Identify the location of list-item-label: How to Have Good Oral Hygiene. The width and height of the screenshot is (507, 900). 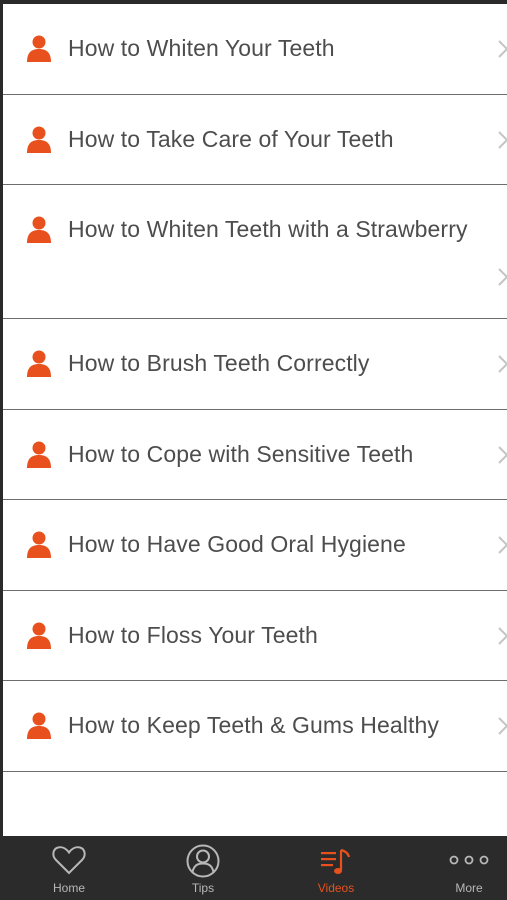
(237, 544).